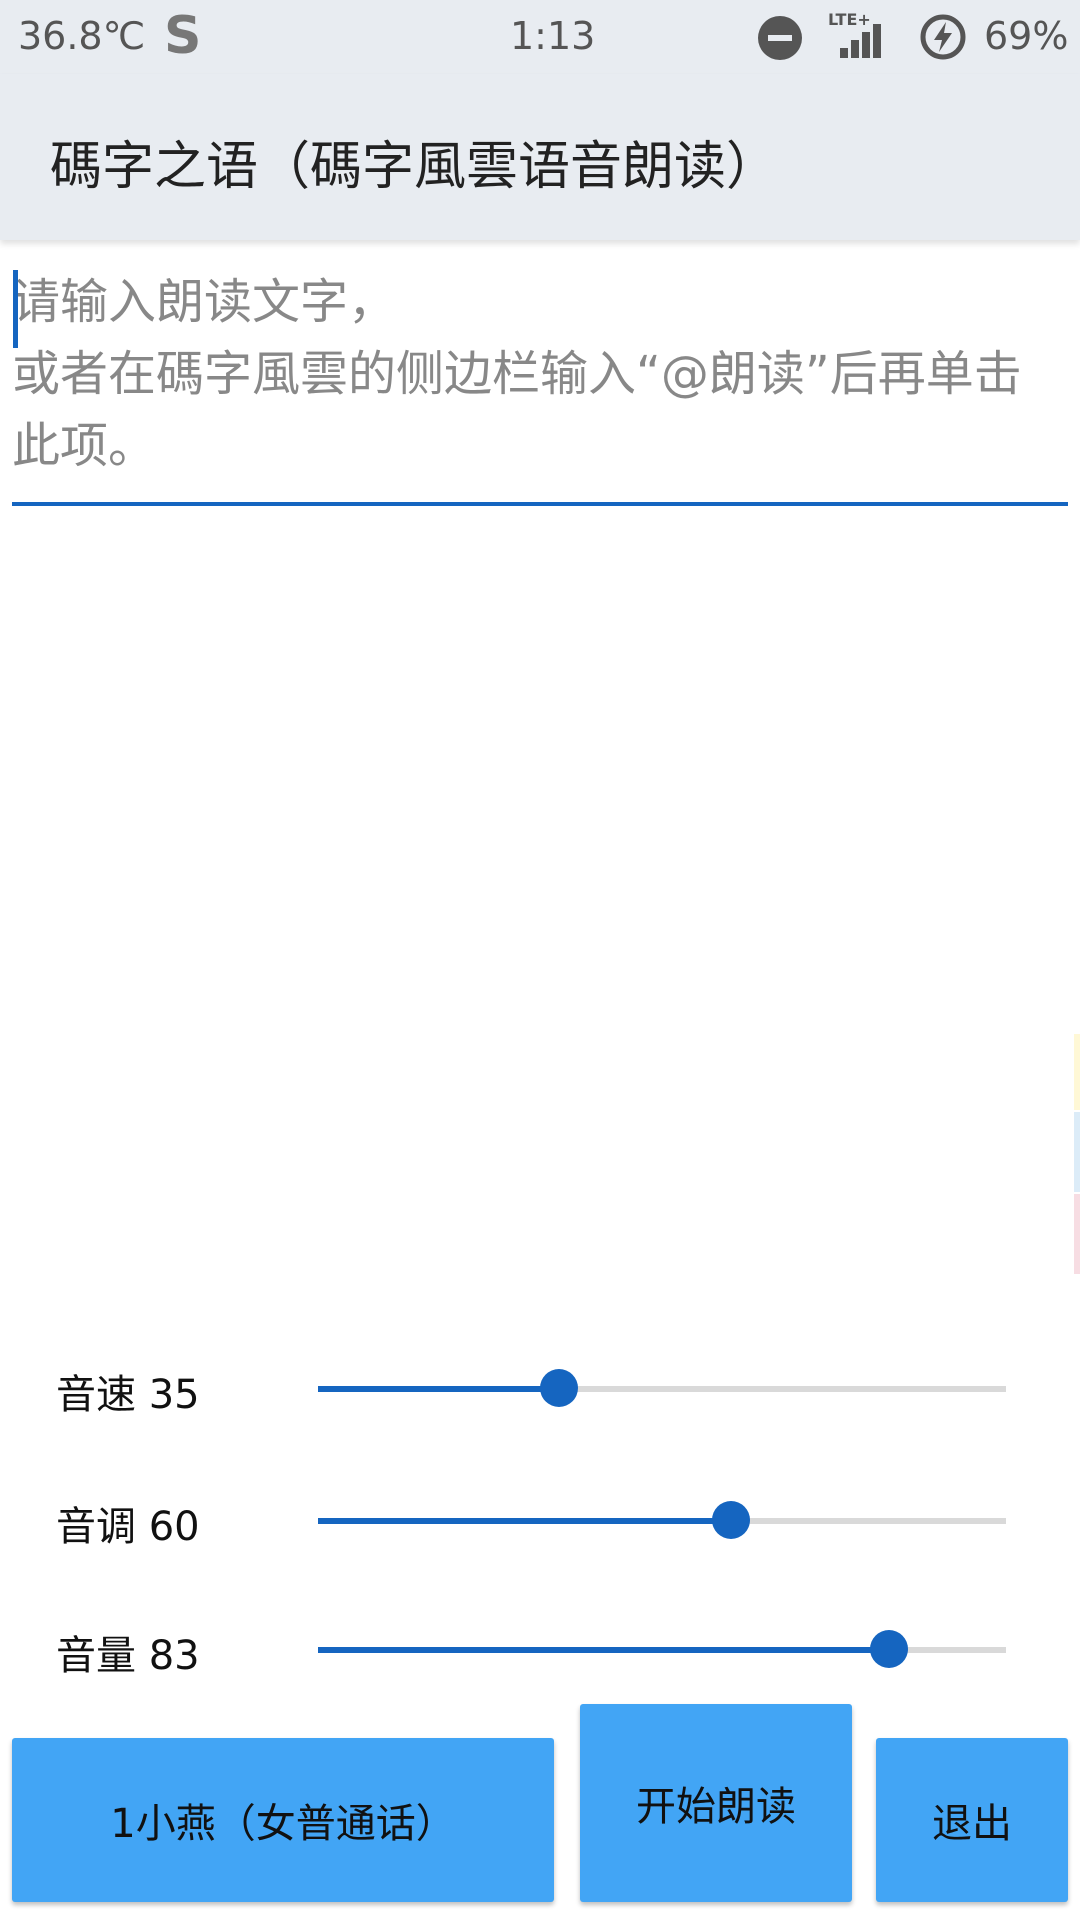 The height and width of the screenshot is (1920, 1080). What do you see at coordinates (82, 36) in the screenshot?
I see `temperature-text: 36.8℃` at bounding box center [82, 36].